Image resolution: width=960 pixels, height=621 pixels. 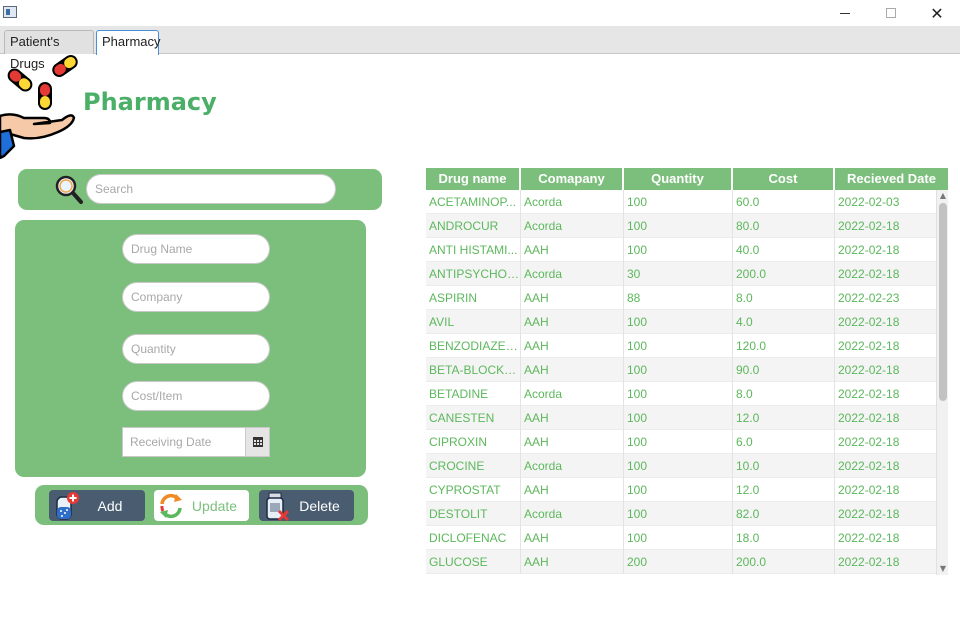 I want to click on receiving-date-field, so click(x=185, y=442).